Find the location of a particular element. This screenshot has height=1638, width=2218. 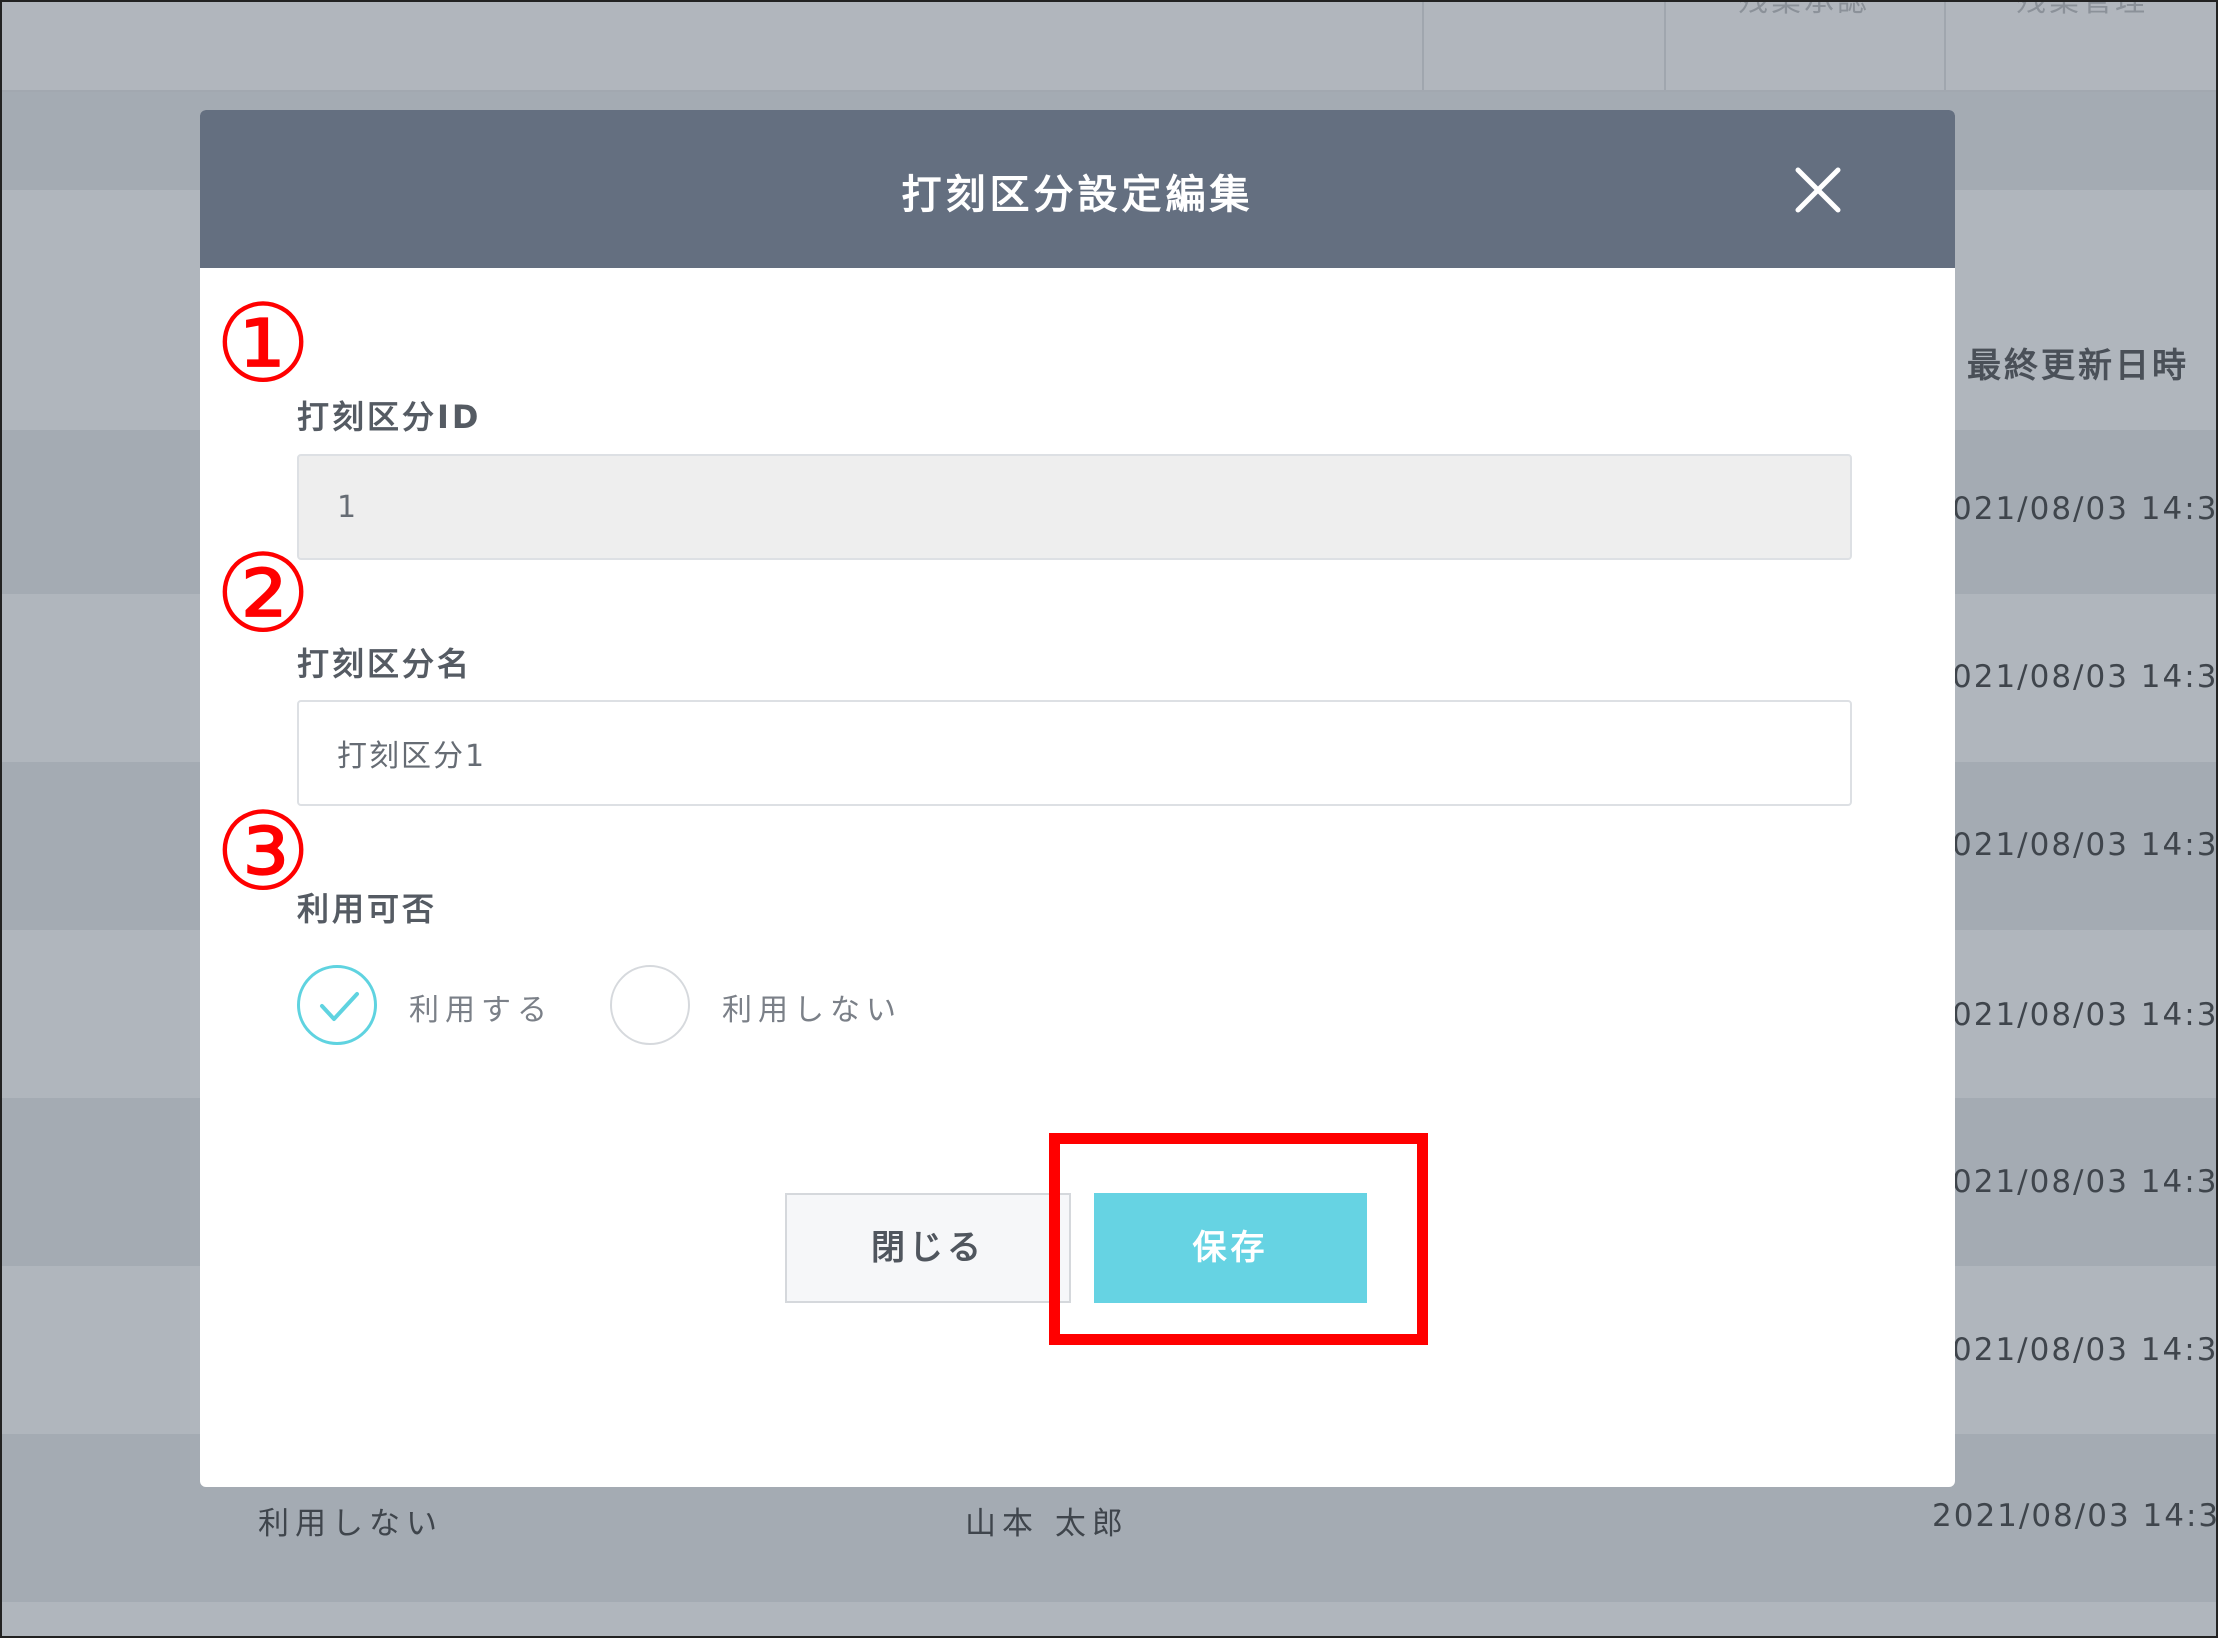

id-field-label: 打刻区分ID is located at coordinates (389, 417).